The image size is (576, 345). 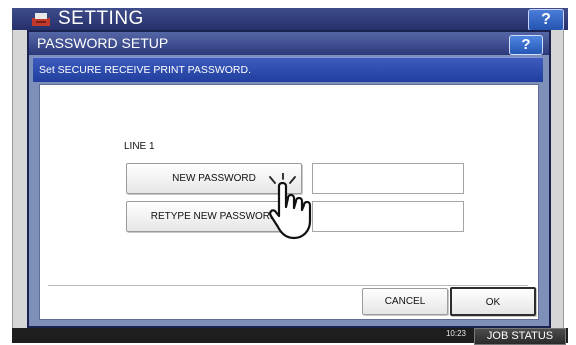 I want to click on message-bar: Set SECURE RECEIVE PRINT PASSWORD., so click(x=288, y=69).